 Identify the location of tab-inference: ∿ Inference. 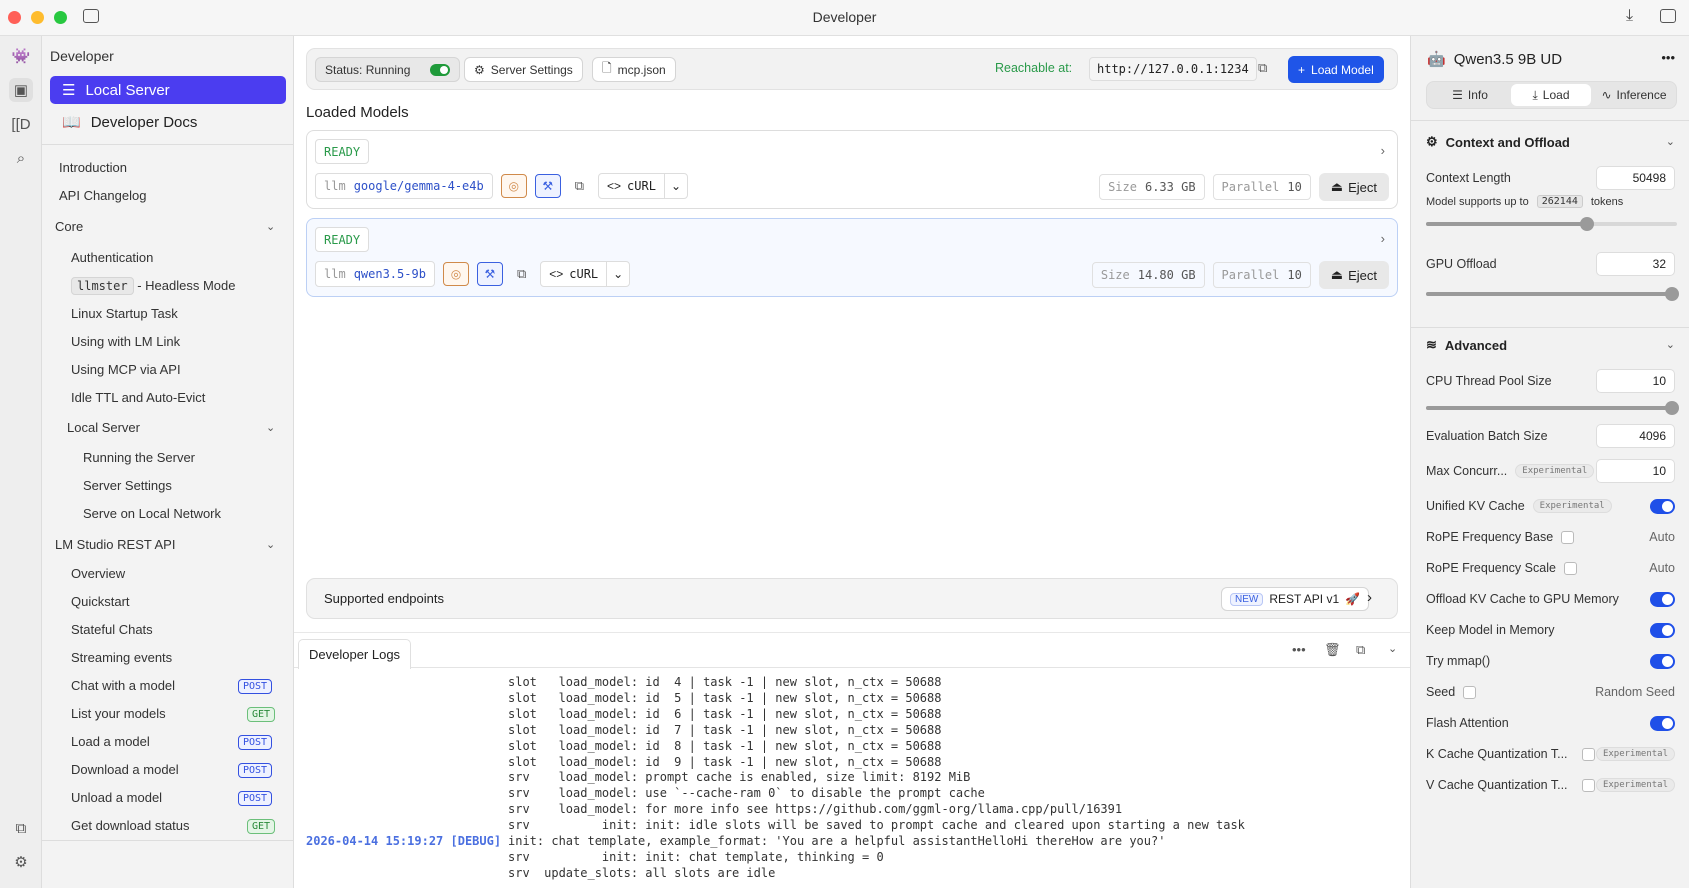
(1634, 95).